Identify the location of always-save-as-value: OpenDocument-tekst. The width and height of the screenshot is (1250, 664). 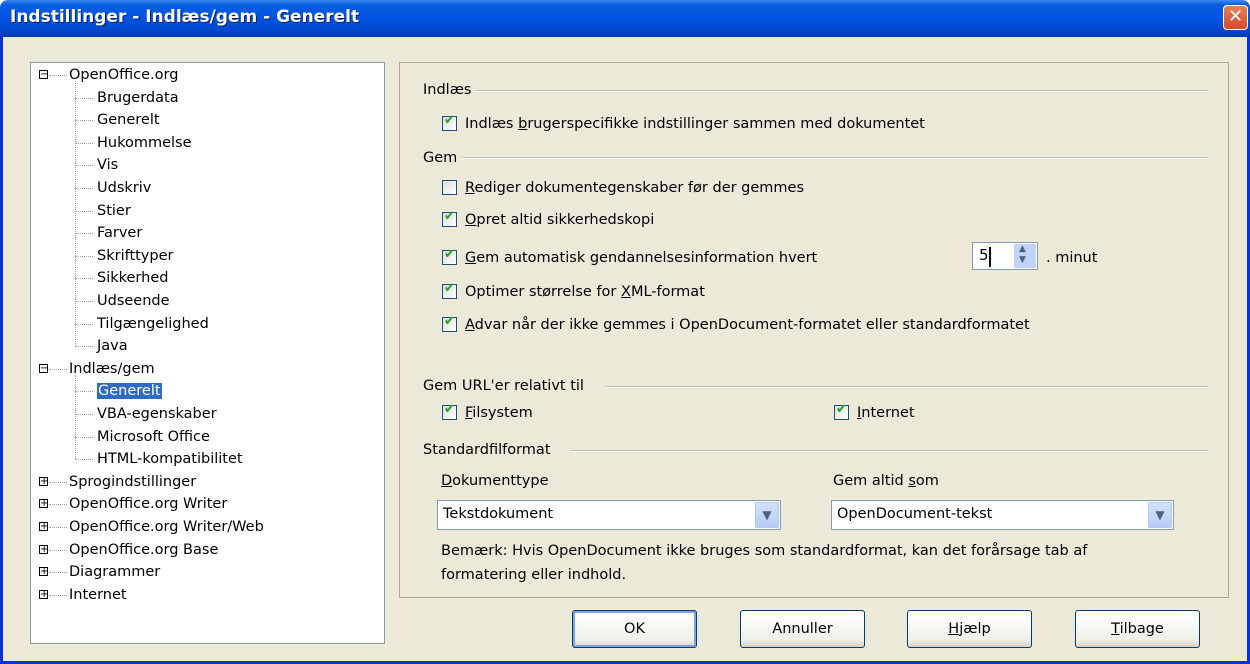
(915, 514).